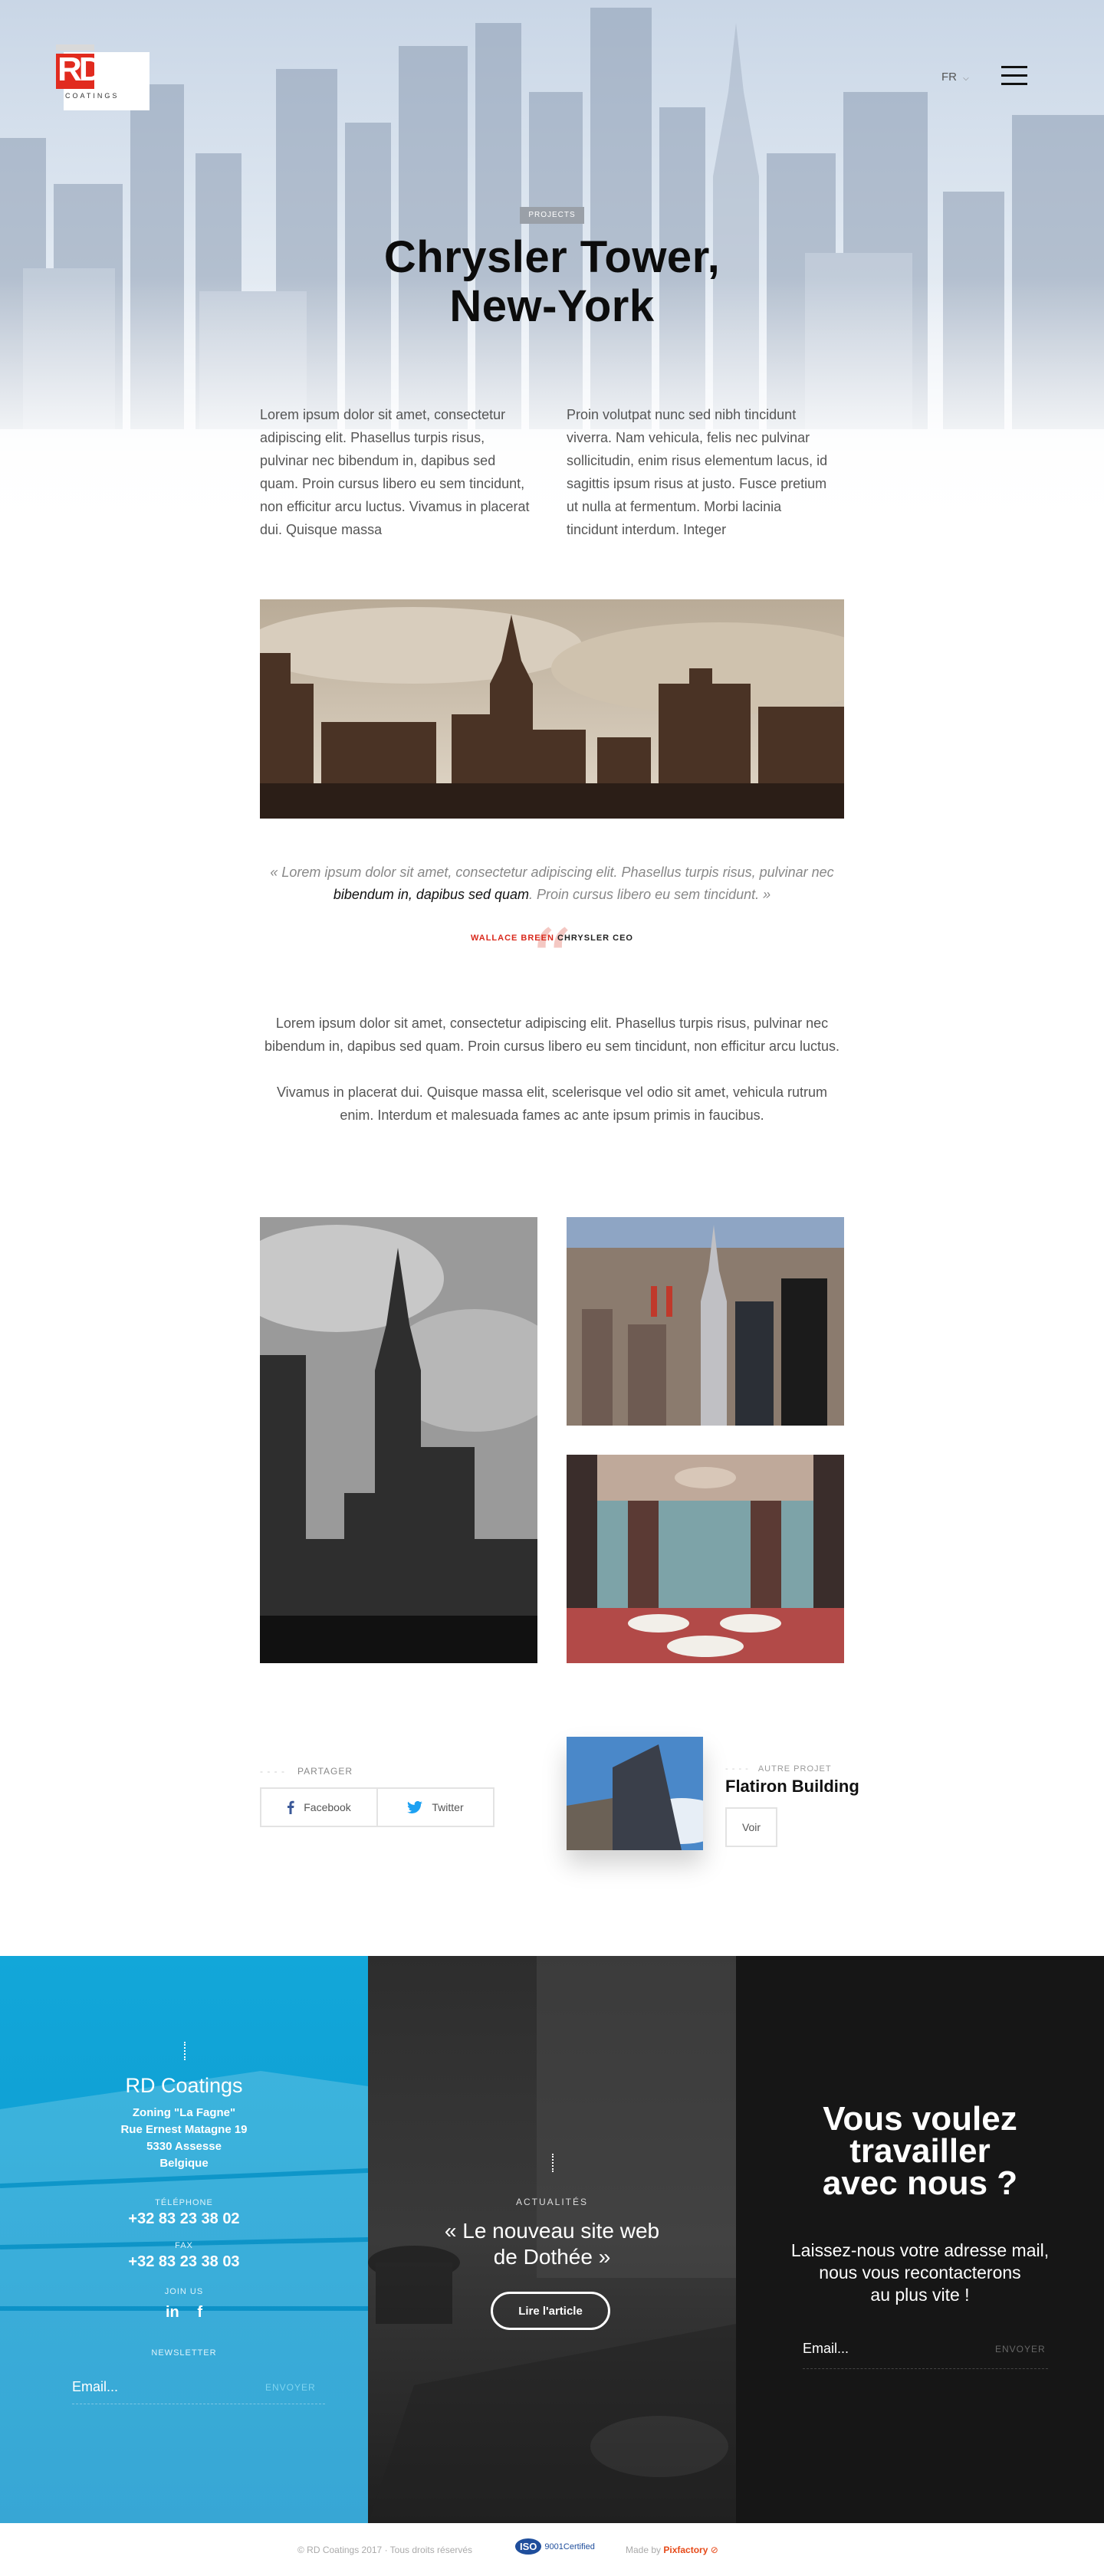  I want to click on gallery-interior-photo, so click(706, 1559).